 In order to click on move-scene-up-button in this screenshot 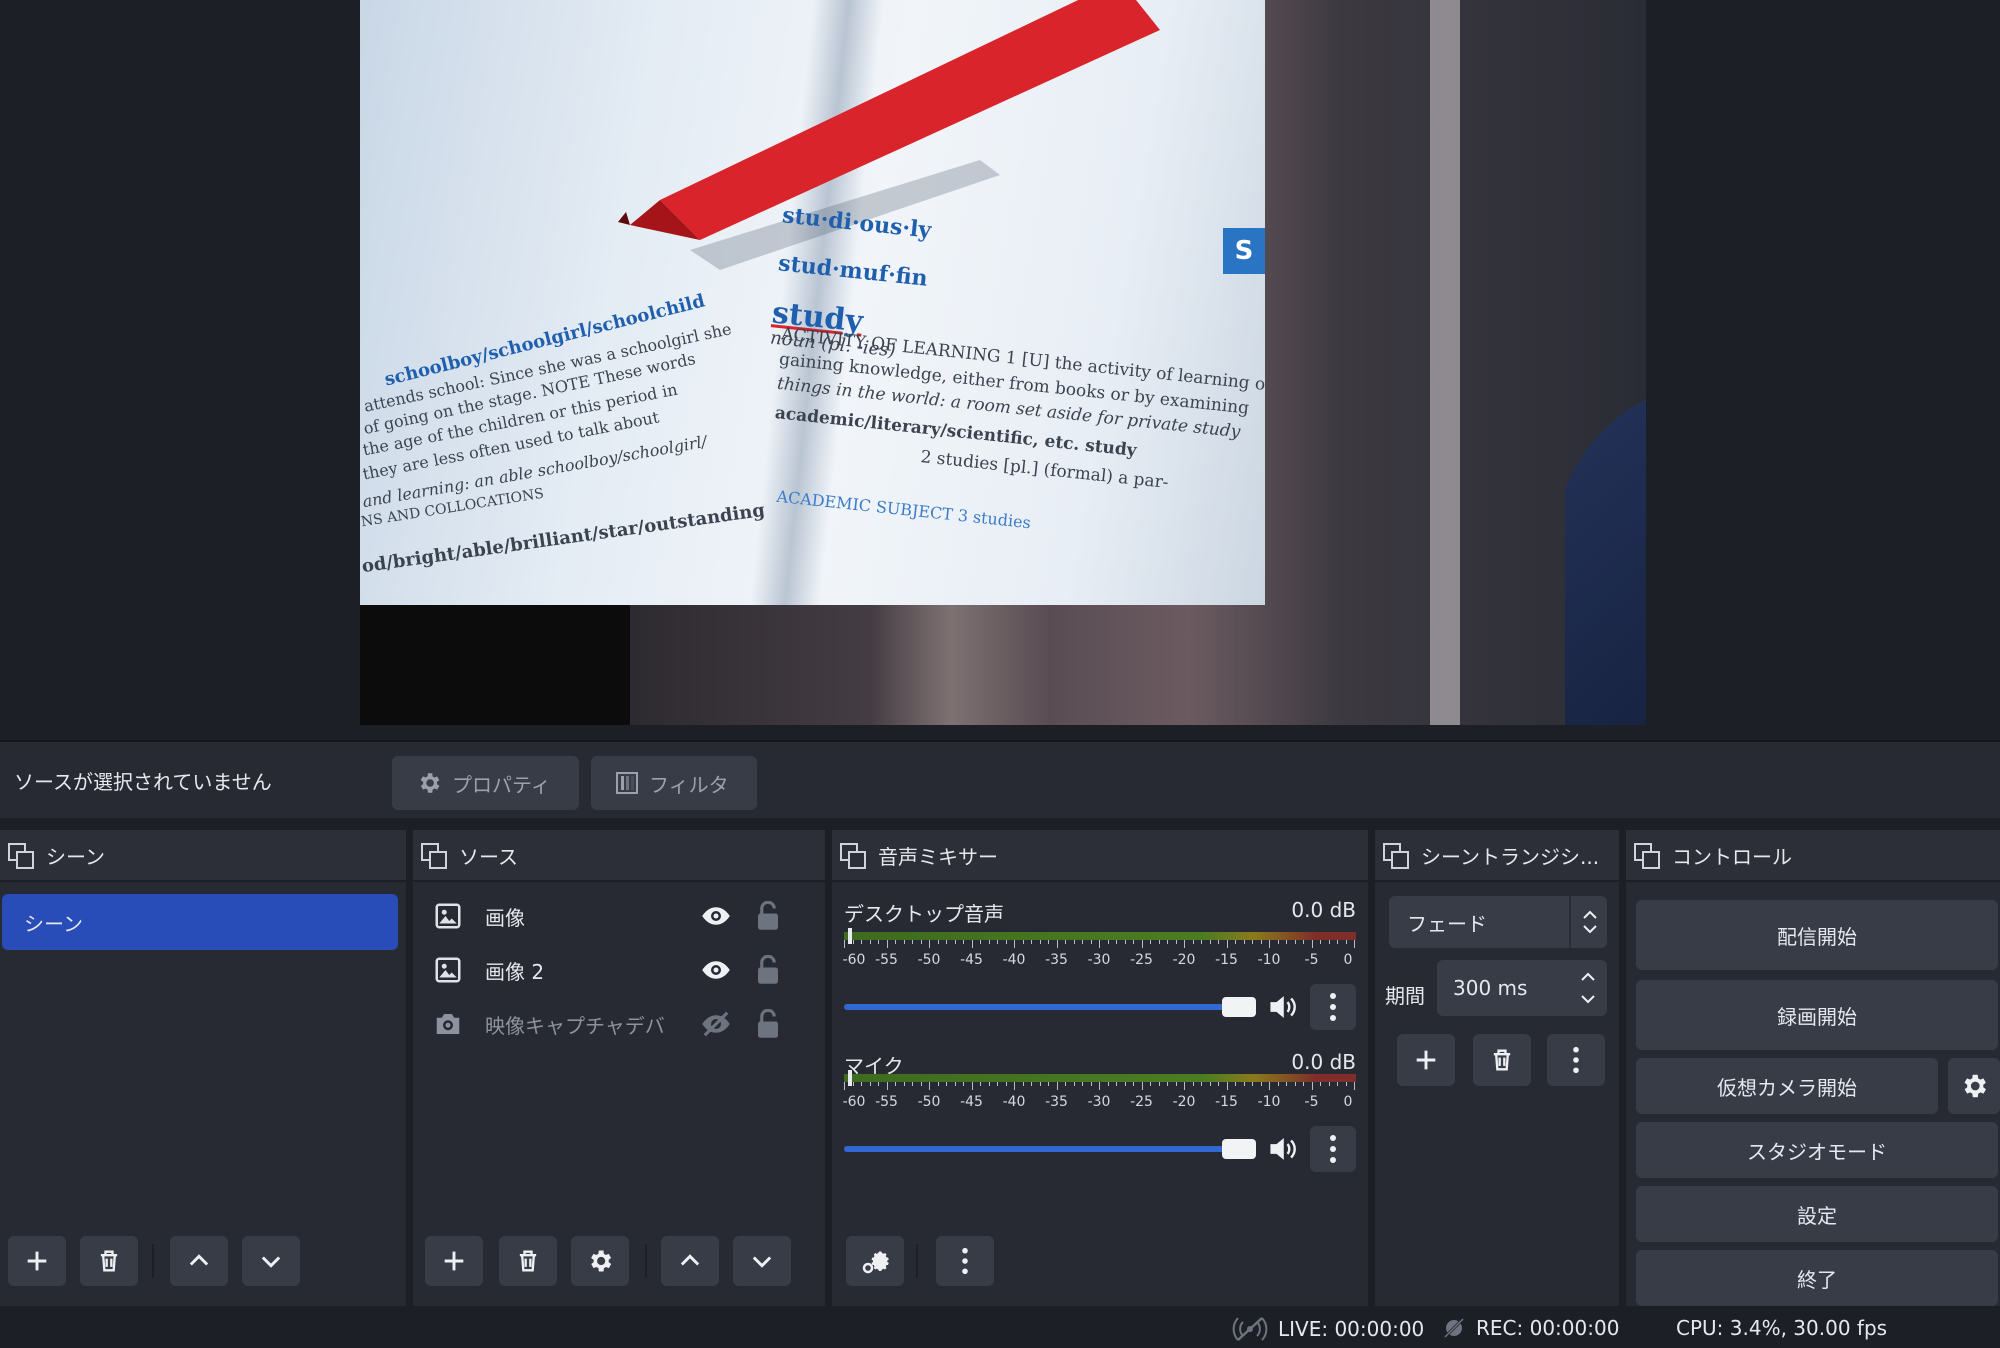, I will do `click(199, 1261)`.